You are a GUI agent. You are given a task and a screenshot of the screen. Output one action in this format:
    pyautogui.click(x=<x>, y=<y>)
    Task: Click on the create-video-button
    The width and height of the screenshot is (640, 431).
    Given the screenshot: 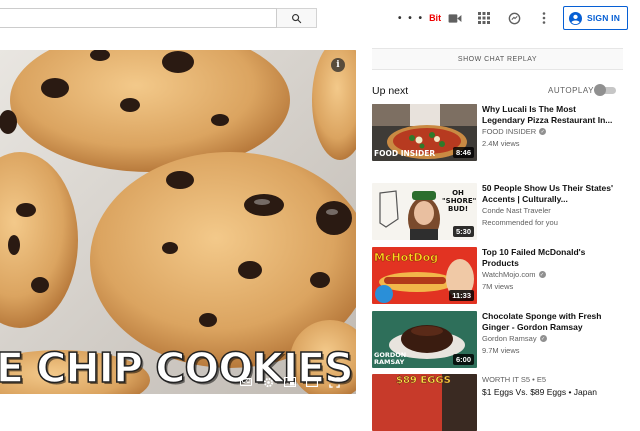 What is the action you would take?
    pyautogui.click(x=455, y=18)
    